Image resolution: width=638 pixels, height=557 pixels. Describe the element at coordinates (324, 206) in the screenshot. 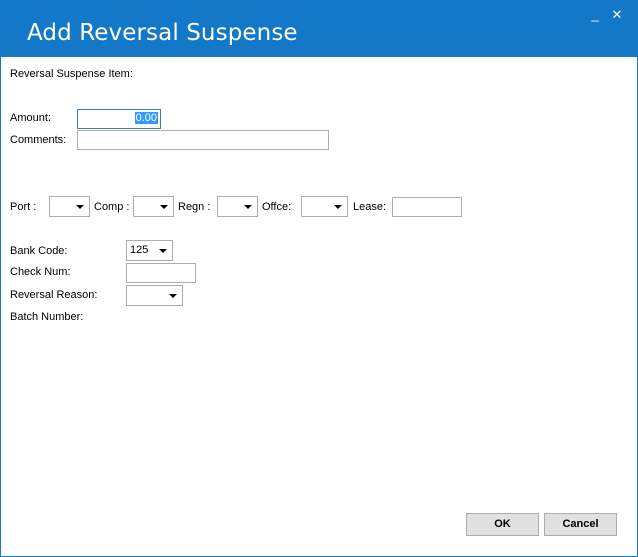

I see `offce-dropdown` at that location.